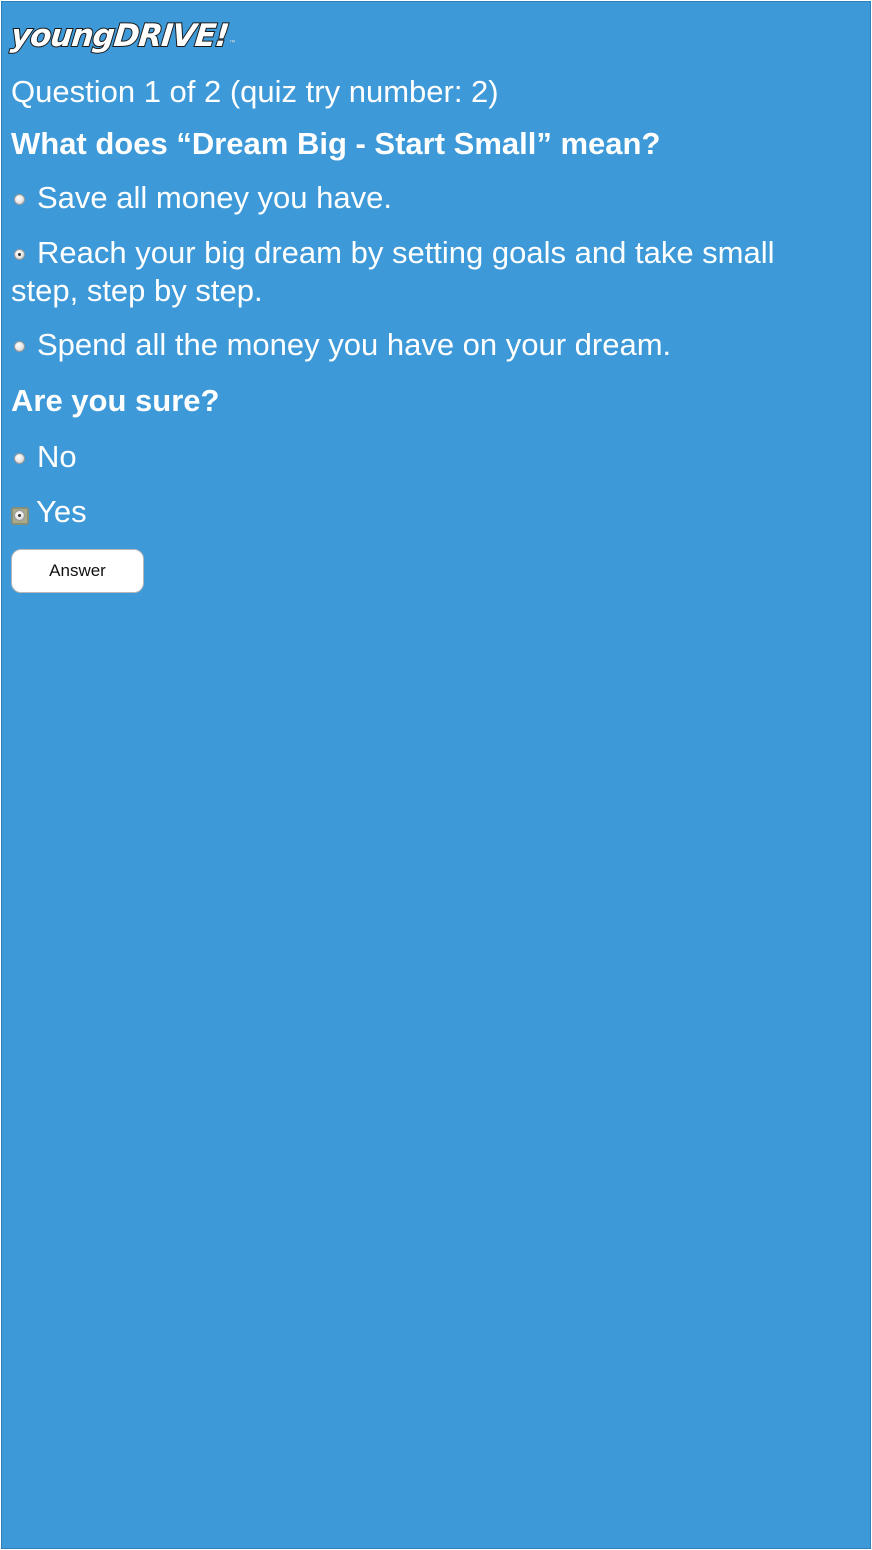 This screenshot has height=1550, width=872. I want to click on confirm-option-yes: Yes, so click(421, 512).